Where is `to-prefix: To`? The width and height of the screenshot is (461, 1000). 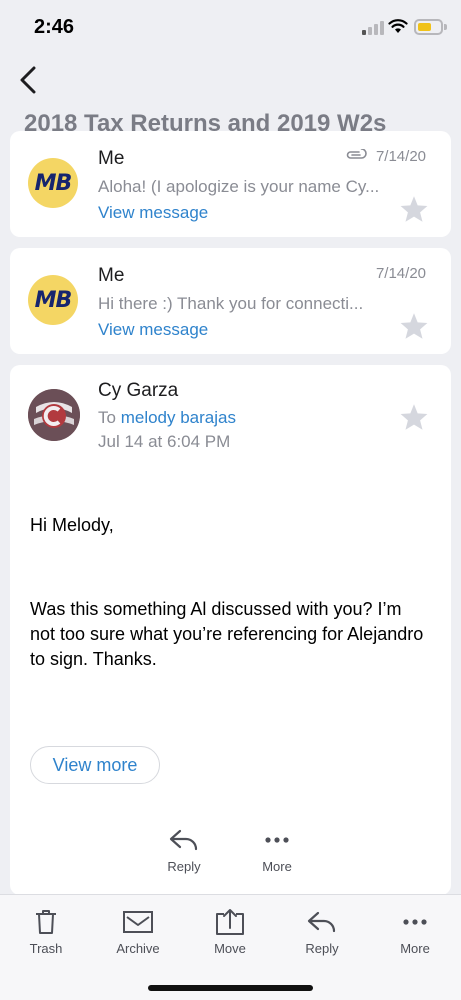 to-prefix: To is located at coordinates (107, 417).